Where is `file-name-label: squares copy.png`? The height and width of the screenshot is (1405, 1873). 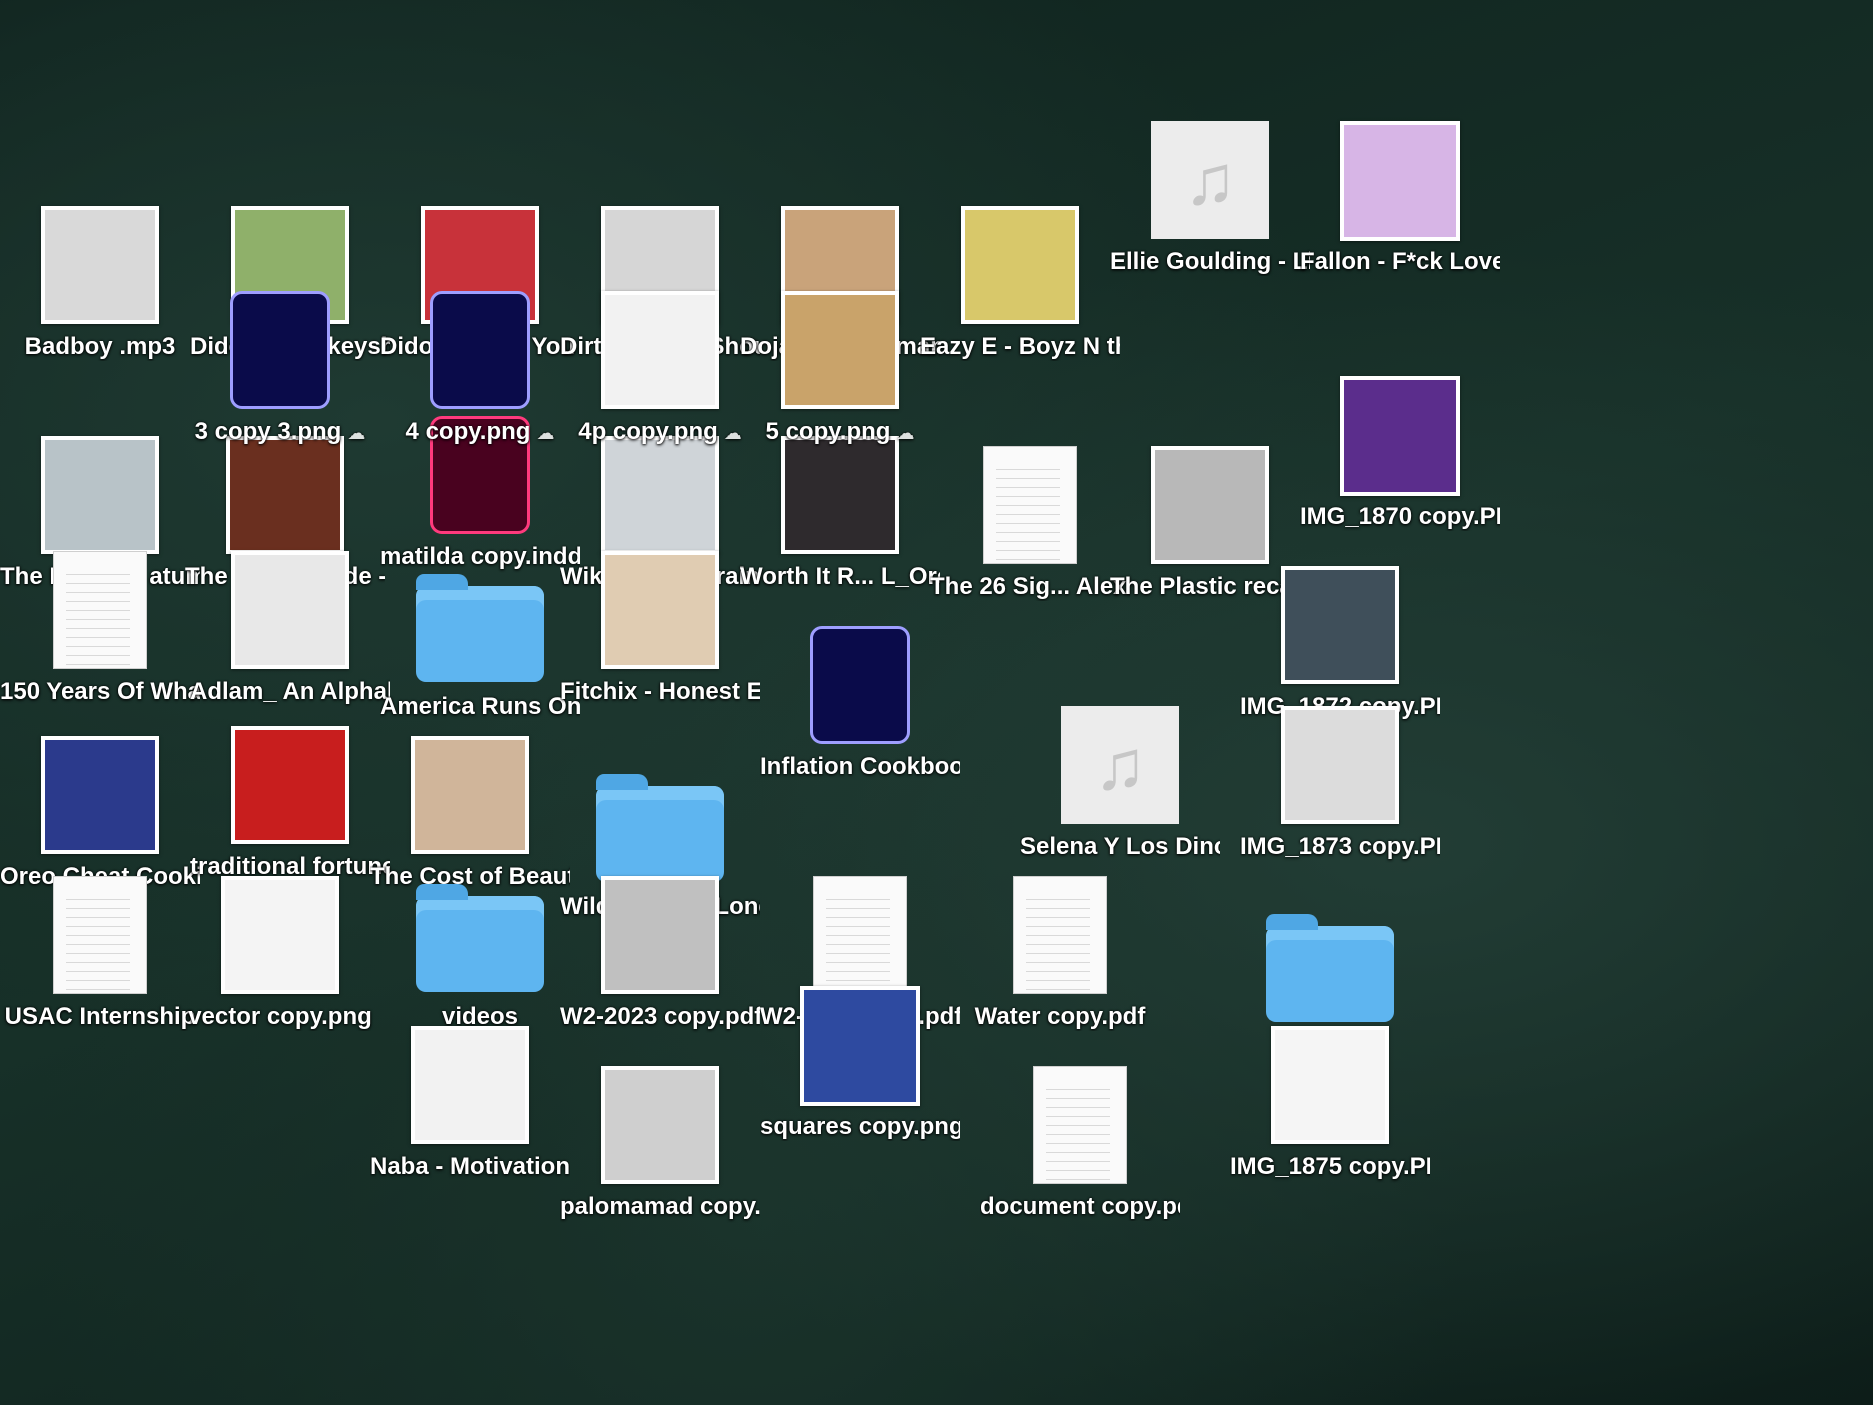 file-name-label: squares copy.png is located at coordinates (860, 1126).